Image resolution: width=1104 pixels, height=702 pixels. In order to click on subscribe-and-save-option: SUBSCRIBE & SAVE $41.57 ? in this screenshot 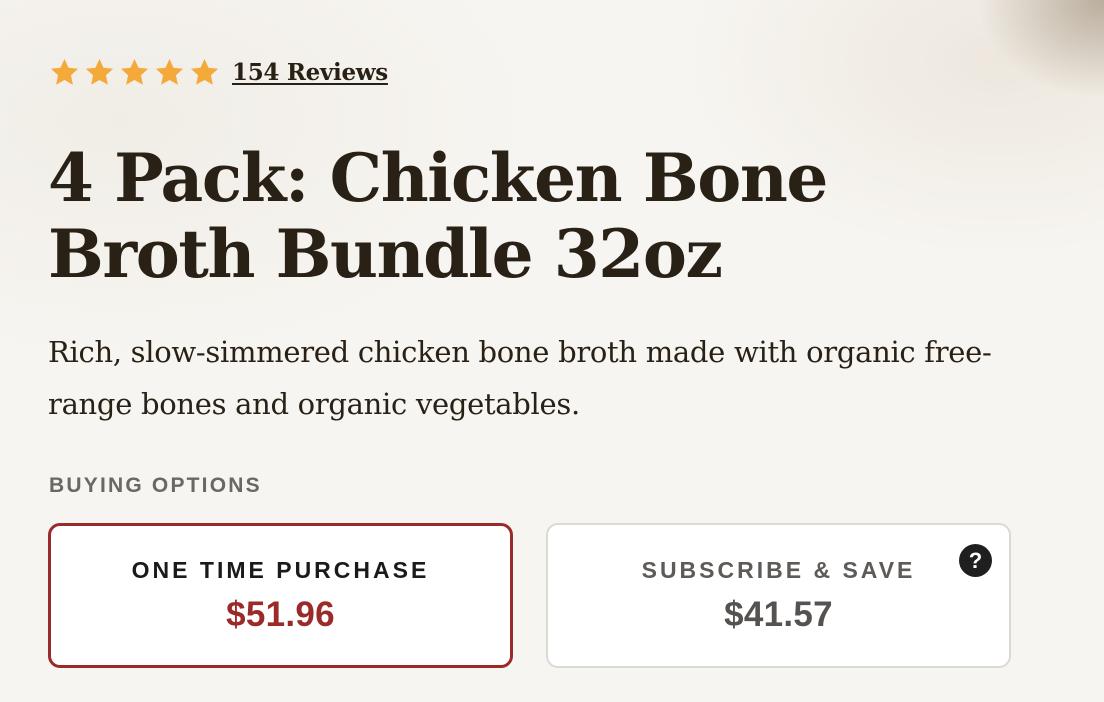, I will do `click(778, 595)`.